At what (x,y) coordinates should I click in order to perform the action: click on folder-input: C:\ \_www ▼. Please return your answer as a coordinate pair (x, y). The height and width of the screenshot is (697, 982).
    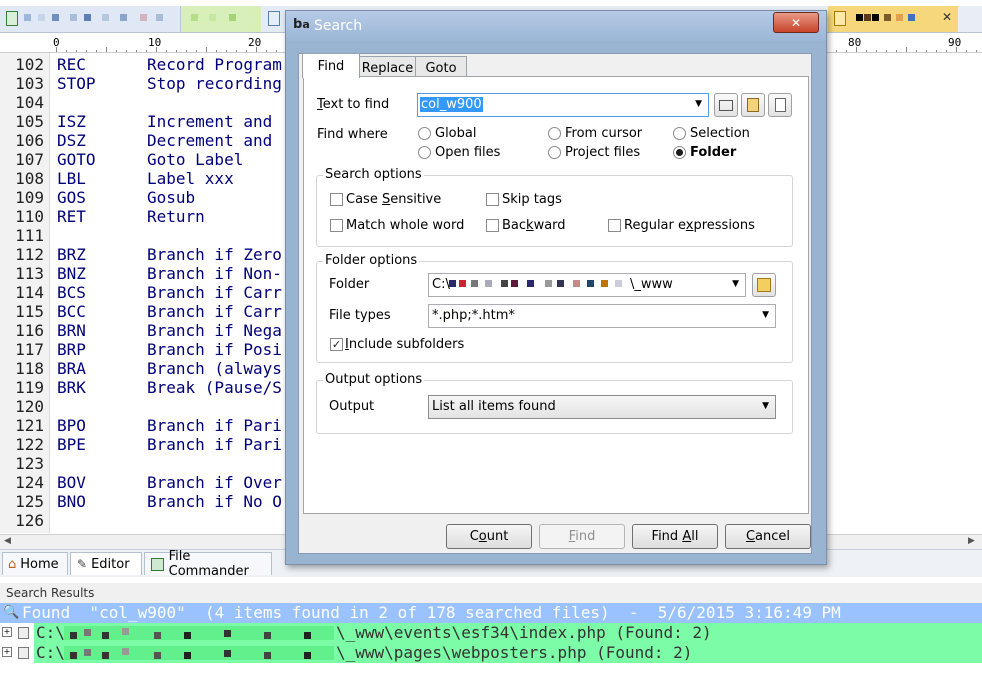
    Looking at the image, I should click on (587, 285).